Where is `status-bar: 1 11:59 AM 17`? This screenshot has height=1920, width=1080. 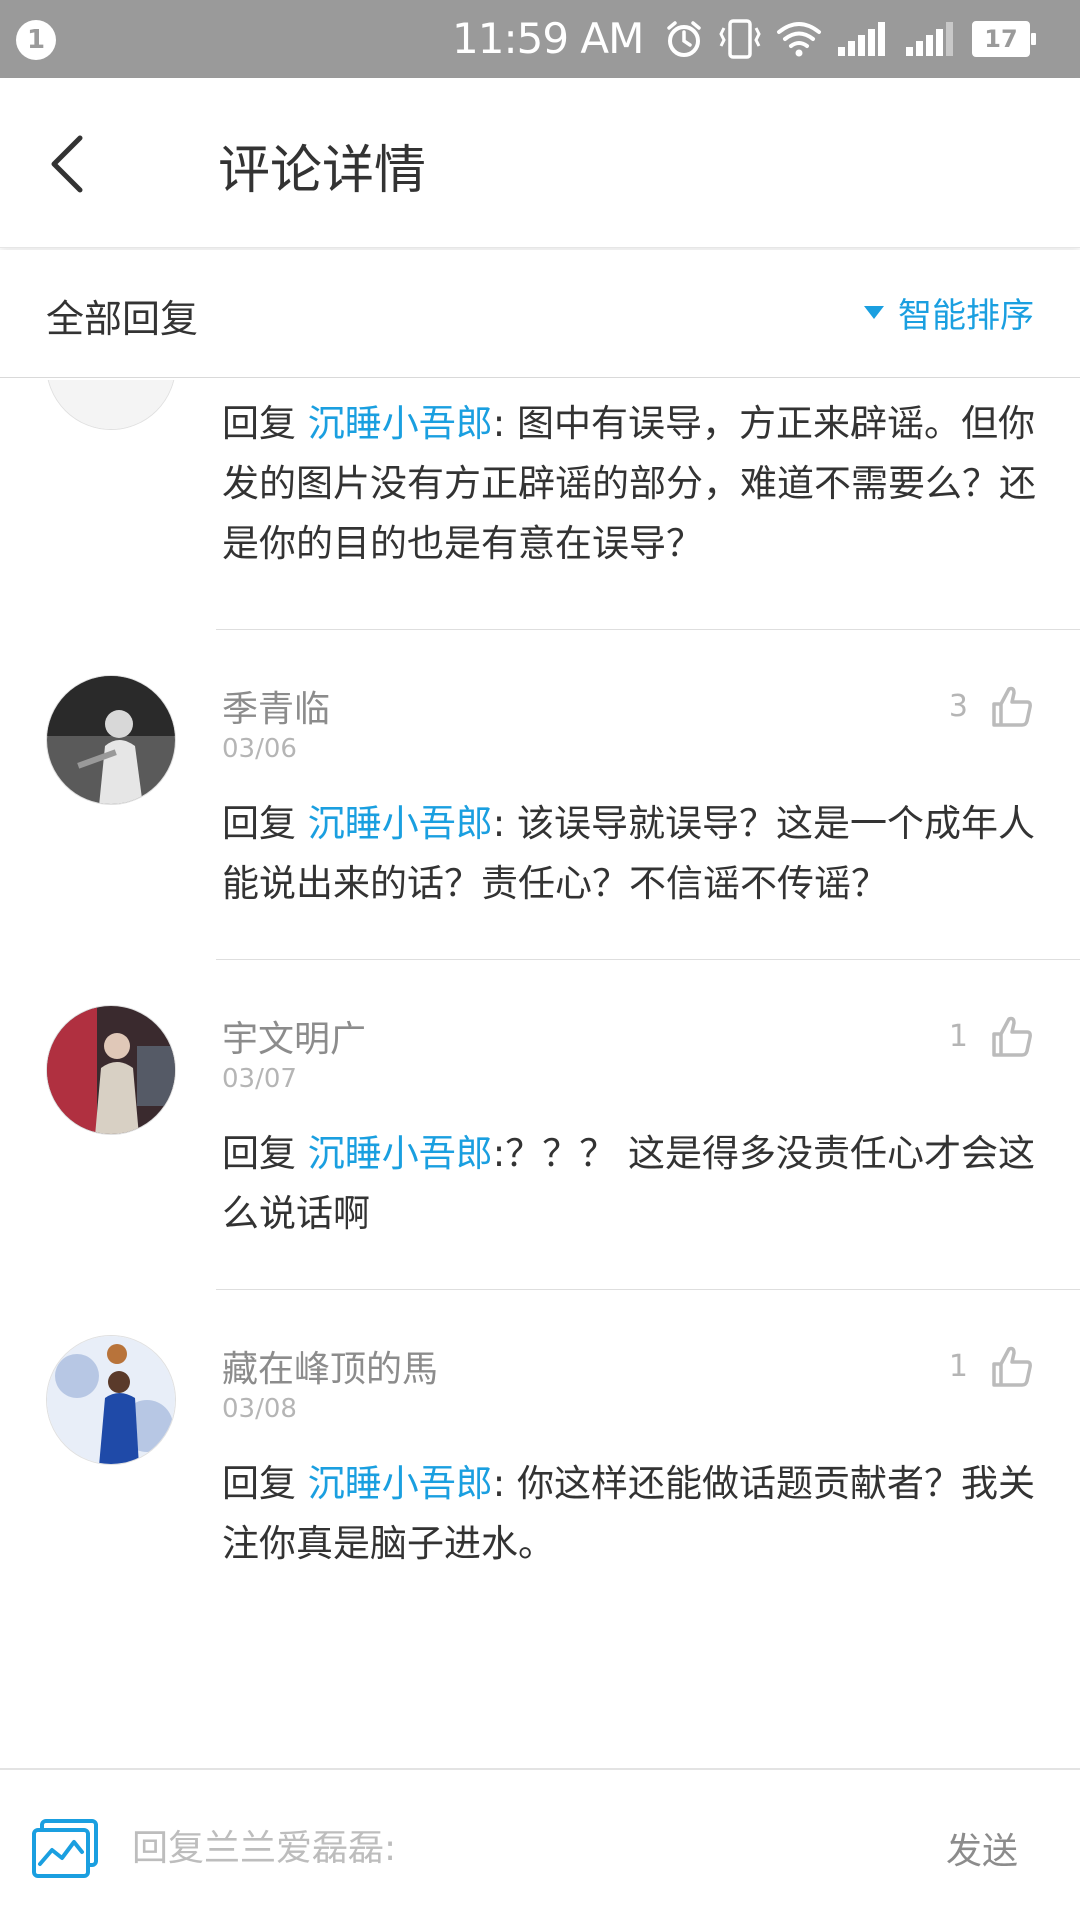 status-bar: 1 11:59 AM 17 is located at coordinates (540, 39).